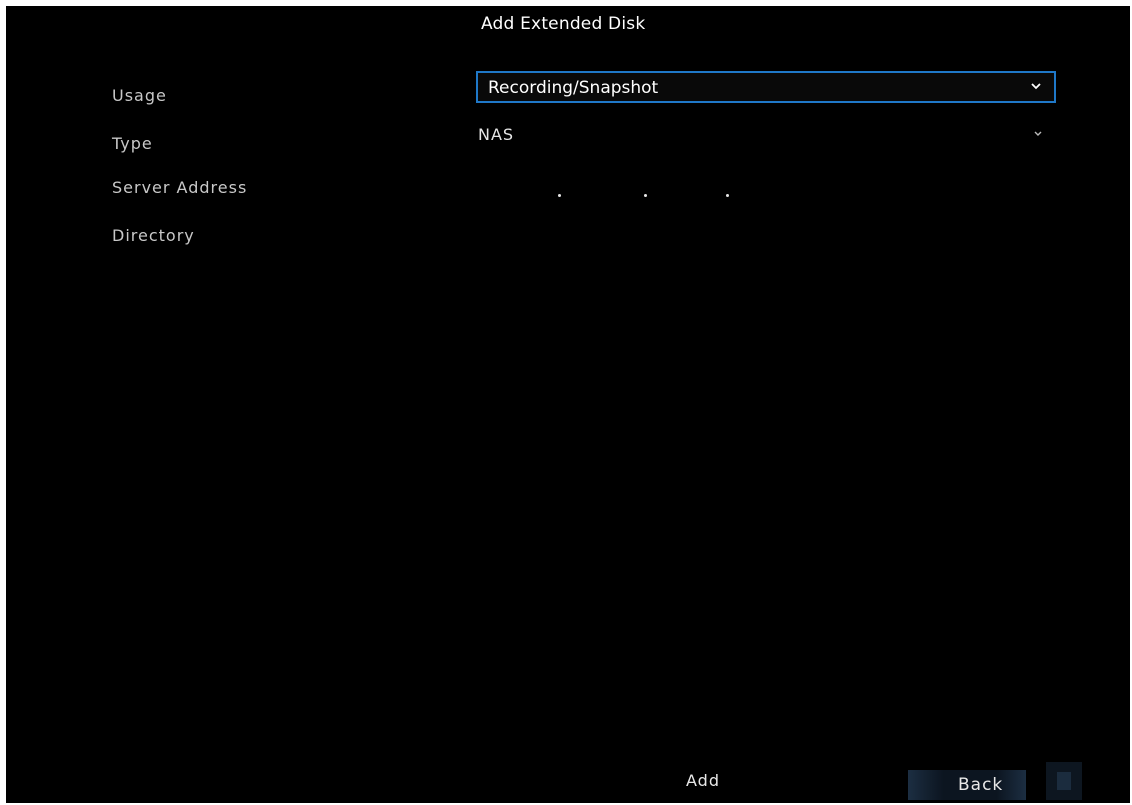 Image resolution: width=1132 pixels, height=805 pixels. What do you see at coordinates (180, 187) in the screenshot?
I see `server-address-label: Server Address` at bounding box center [180, 187].